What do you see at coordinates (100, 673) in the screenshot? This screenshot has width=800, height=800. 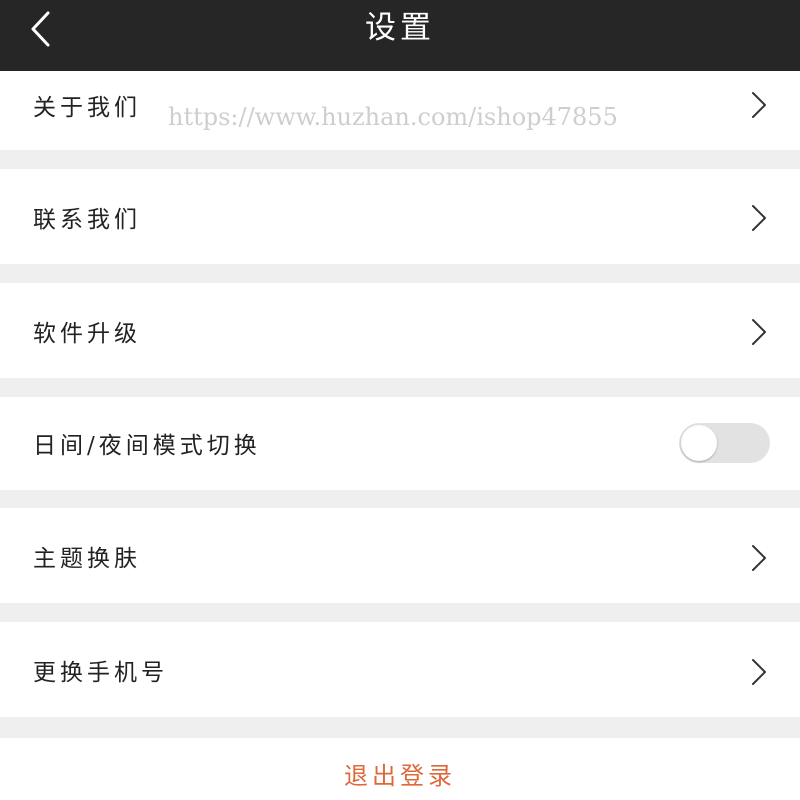 I see `settings-item-label: 更换手机号` at bounding box center [100, 673].